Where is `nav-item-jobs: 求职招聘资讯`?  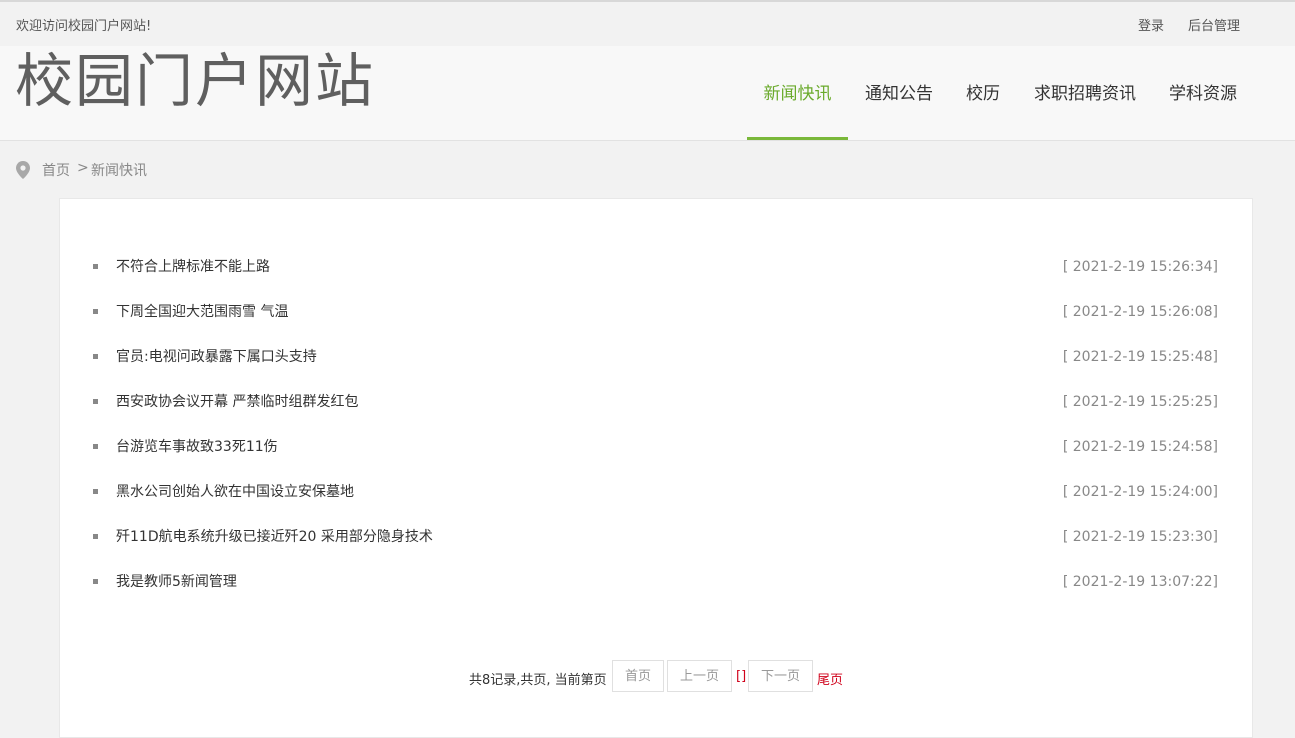 nav-item-jobs: 求职招聘资讯 is located at coordinates (1085, 93).